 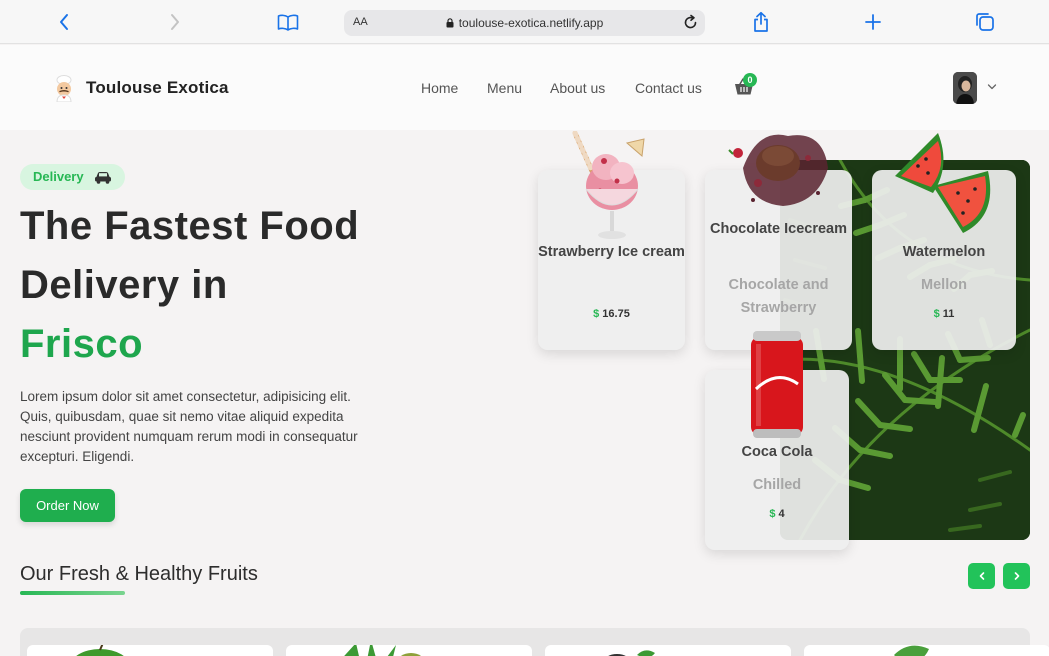 I want to click on berries-image, so click(x=631, y=653).